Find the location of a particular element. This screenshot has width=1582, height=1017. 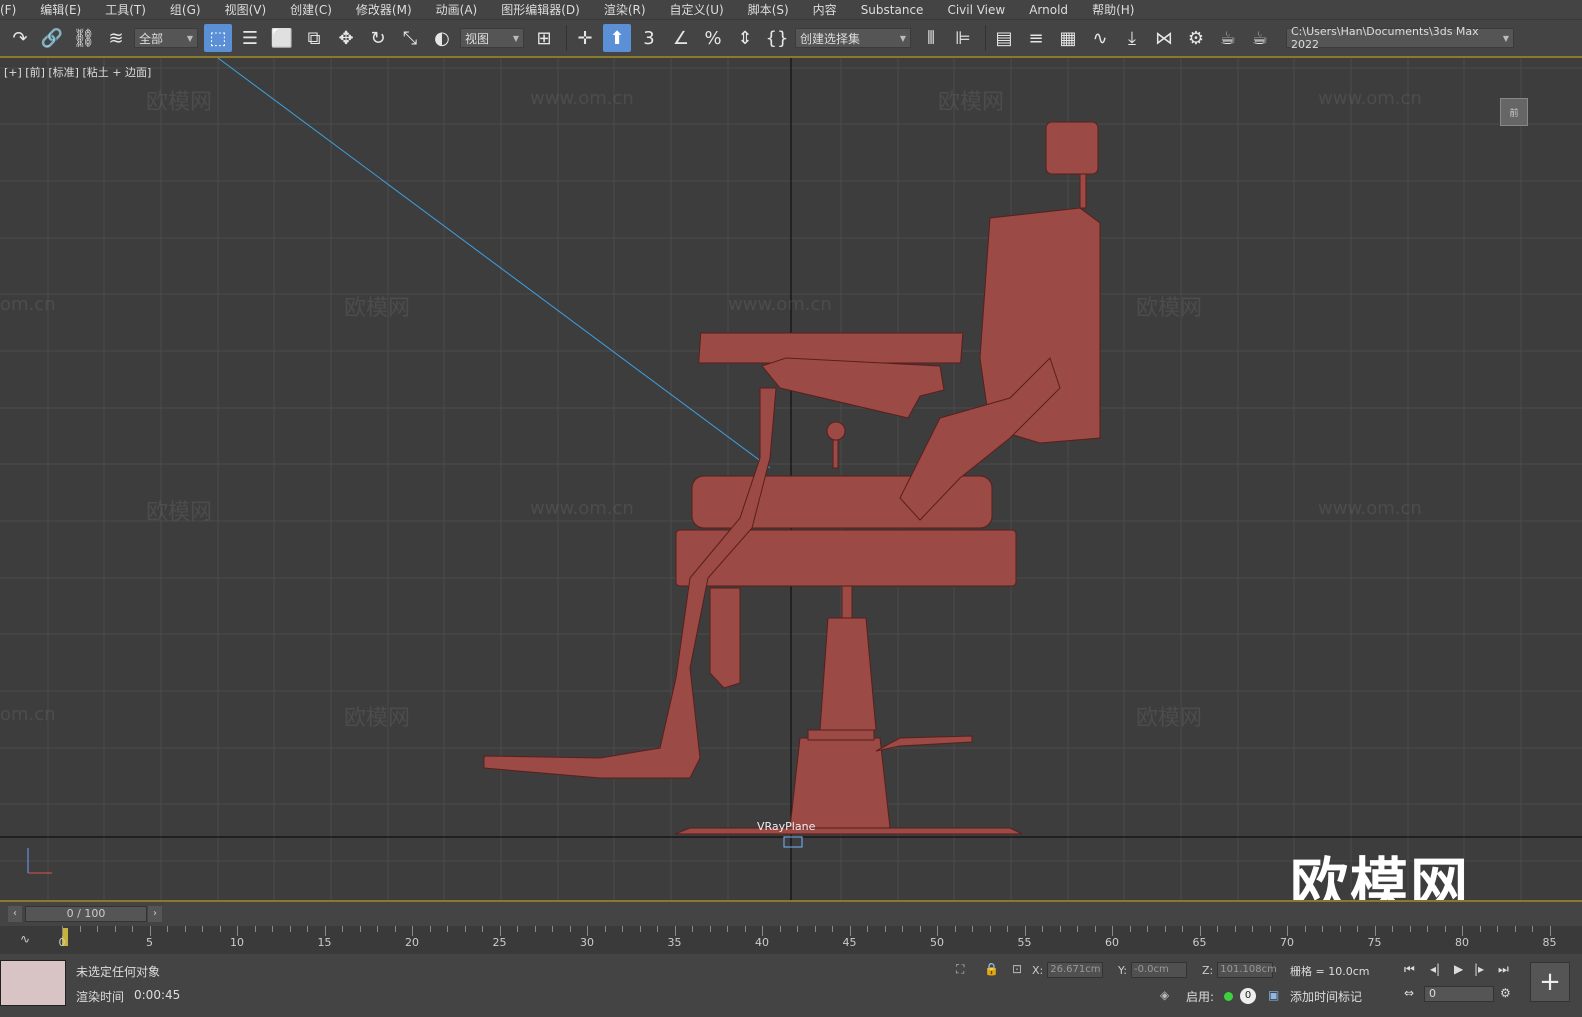

timeline-tick-label: 65 is located at coordinates (1199, 942).